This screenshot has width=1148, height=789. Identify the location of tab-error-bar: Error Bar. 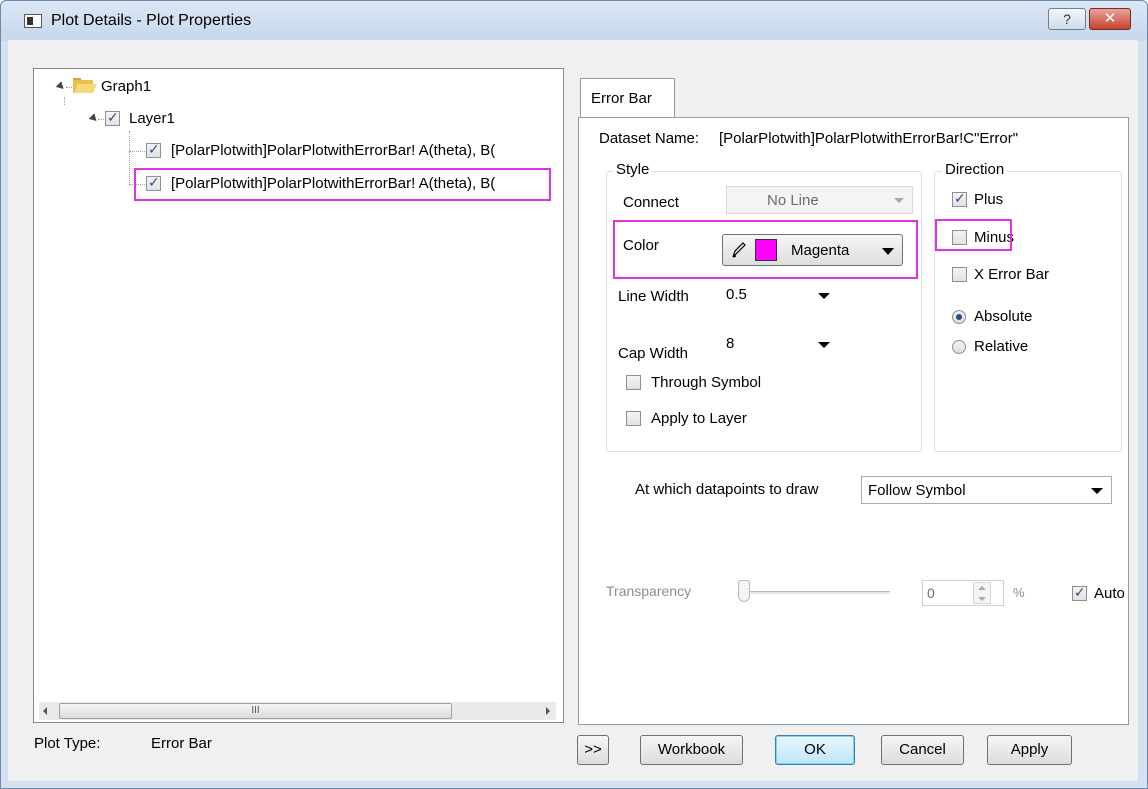
(627, 98).